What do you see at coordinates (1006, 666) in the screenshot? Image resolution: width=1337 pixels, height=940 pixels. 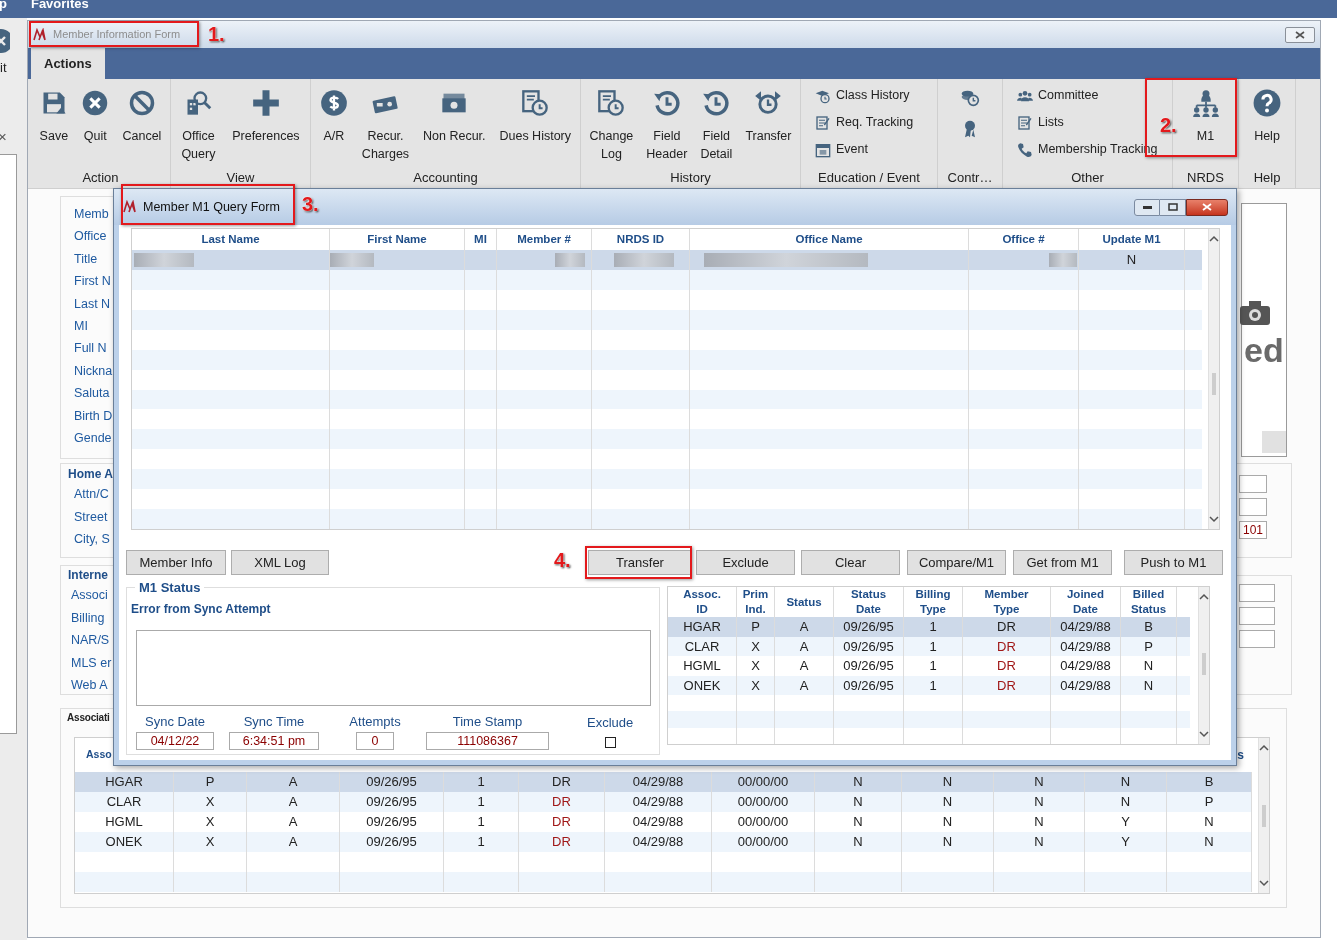 I see `table-cell-text: DR` at bounding box center [1006, 666].